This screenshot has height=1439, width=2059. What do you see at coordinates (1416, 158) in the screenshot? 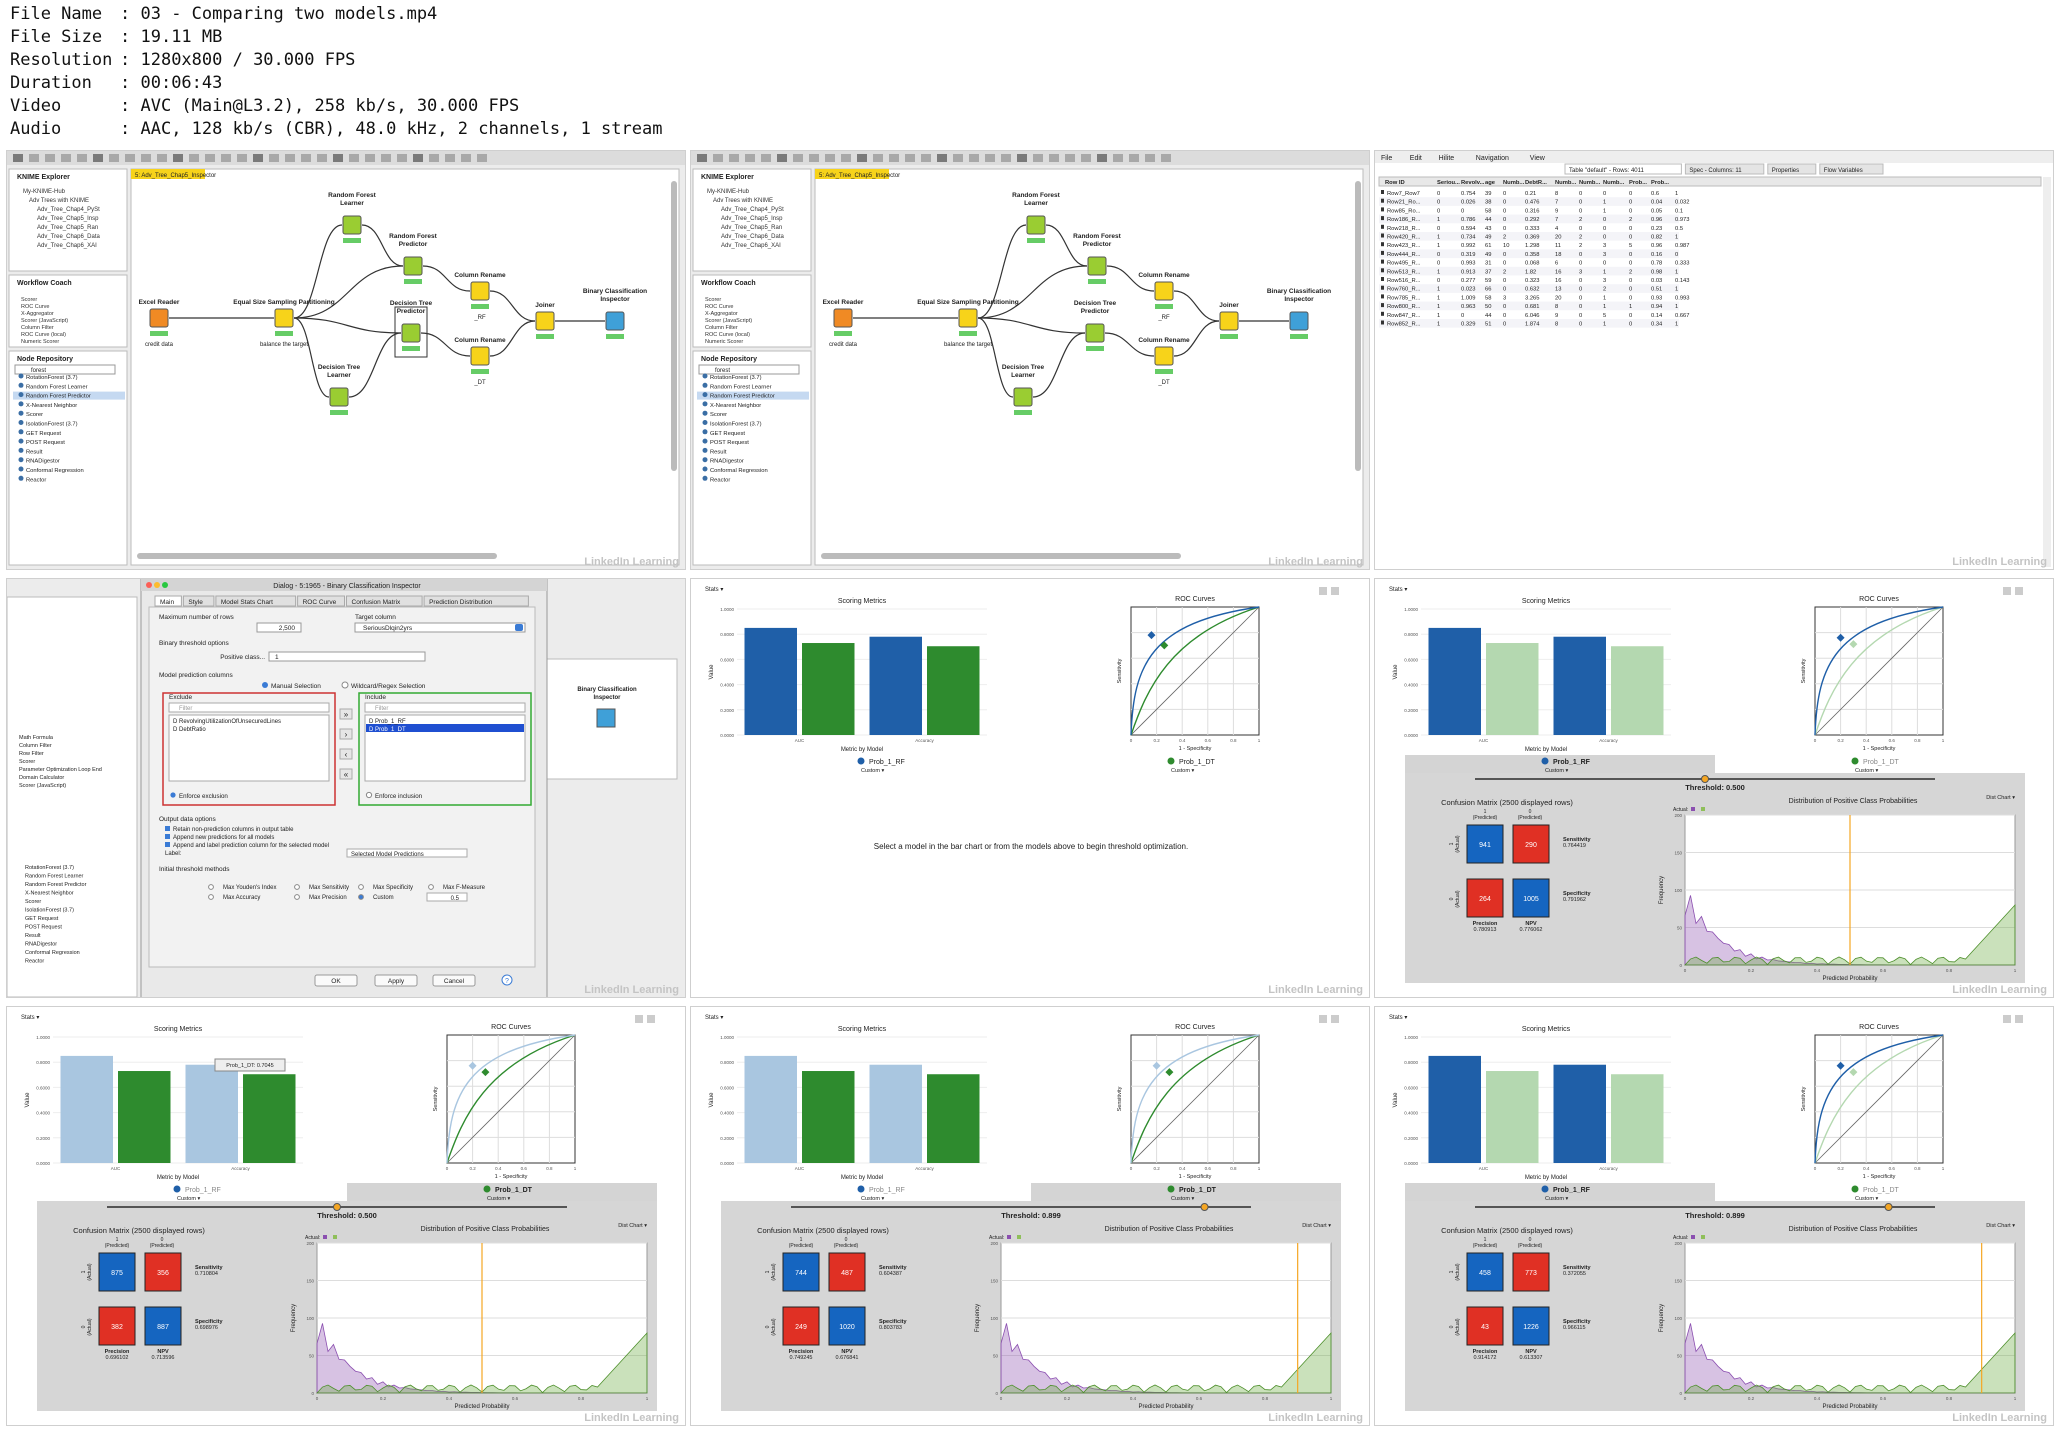
I see `menu-item: Edit` at bounding box center [1416, 158].